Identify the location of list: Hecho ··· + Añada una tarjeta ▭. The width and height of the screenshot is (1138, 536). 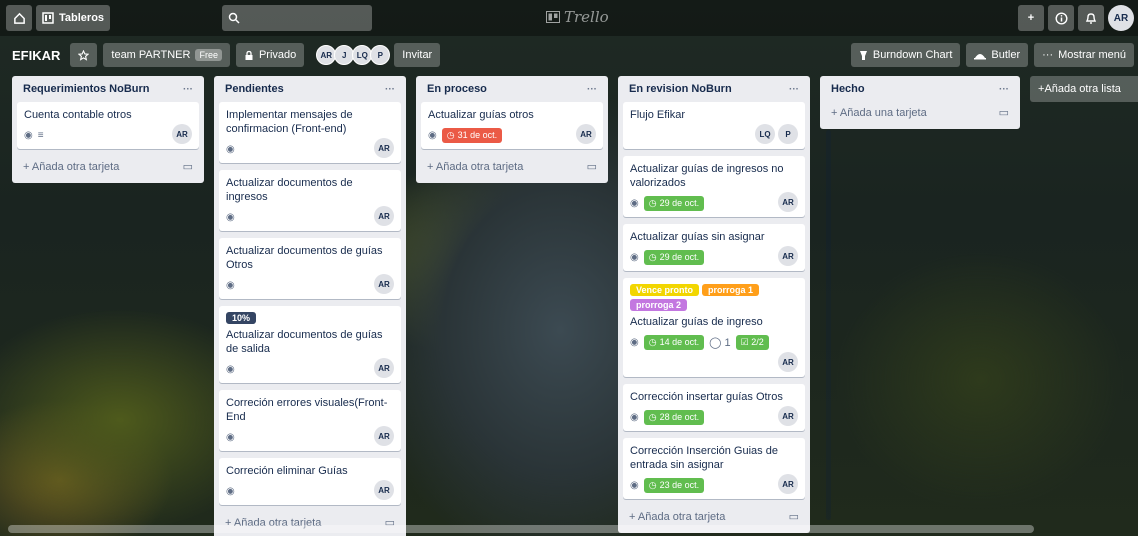
(920, 102).